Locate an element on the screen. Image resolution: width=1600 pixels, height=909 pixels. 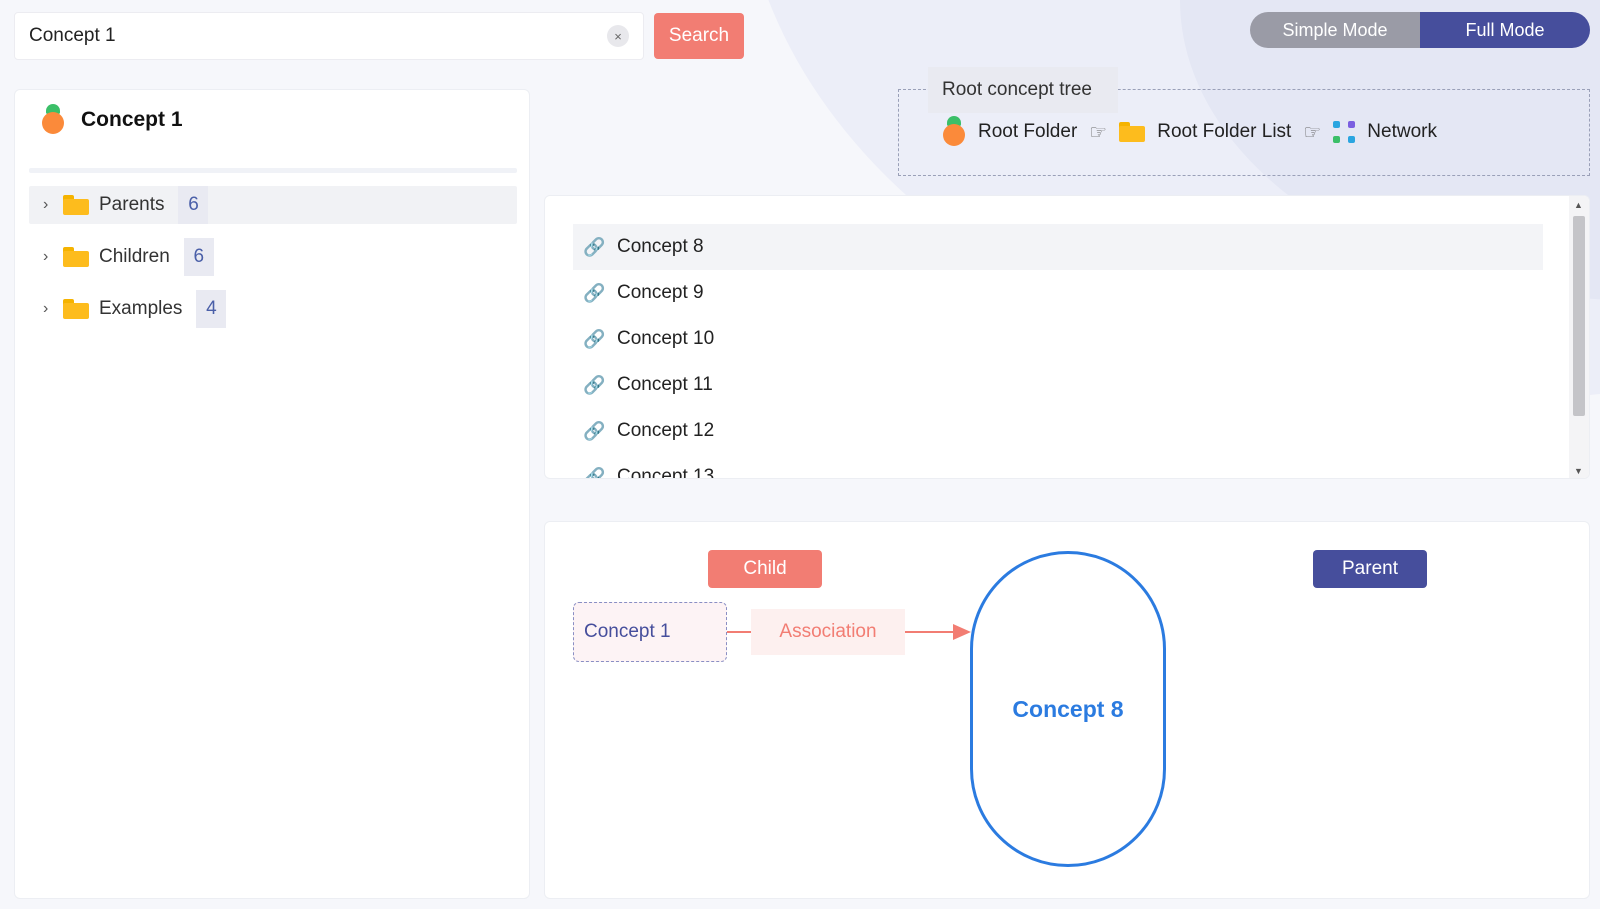
group-label: Examples is located at coordinates (141, 308).